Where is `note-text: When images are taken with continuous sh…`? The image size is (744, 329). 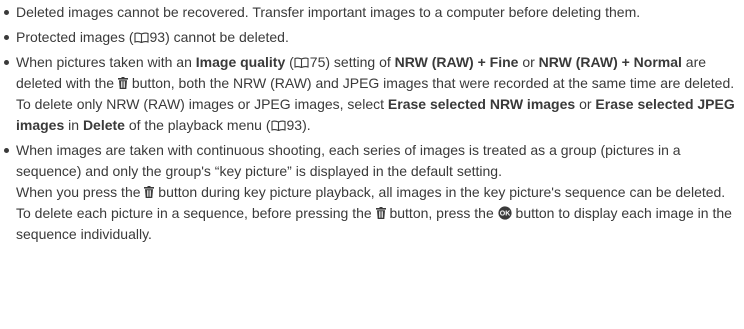
note-text: When images are taken with continuous sh… is located at coordinates (348, 160).